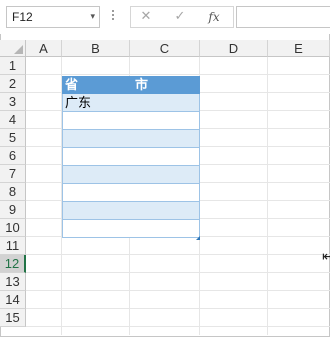  What do you see at coordinates (22, 17) in the screenshot?
I see `name-box-value: F12` at bounding box center [22, 17].